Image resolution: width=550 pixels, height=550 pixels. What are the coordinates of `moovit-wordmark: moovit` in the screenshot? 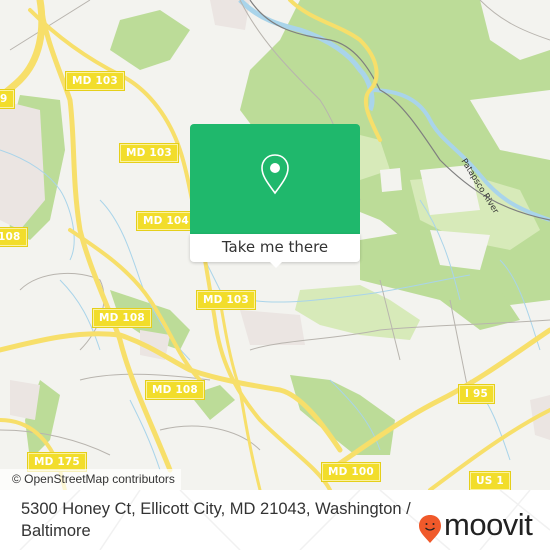 It's located at (488, 524).